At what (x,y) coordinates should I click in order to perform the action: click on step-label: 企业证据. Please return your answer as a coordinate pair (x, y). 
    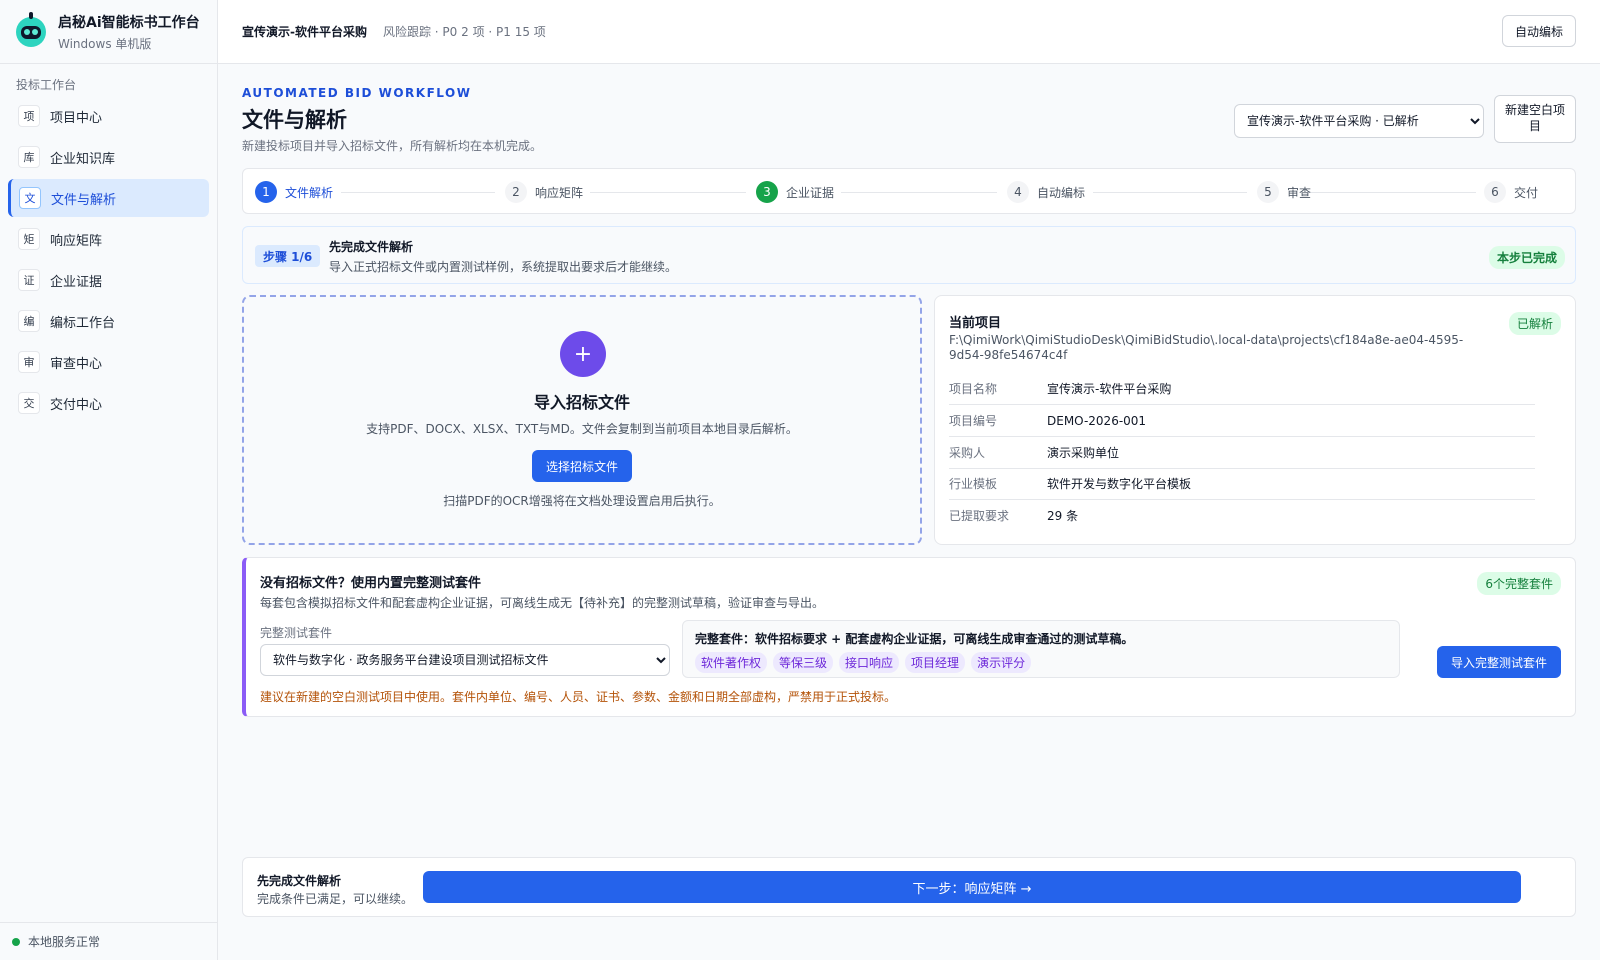
    Looking at the image, I should click on (810, 192).